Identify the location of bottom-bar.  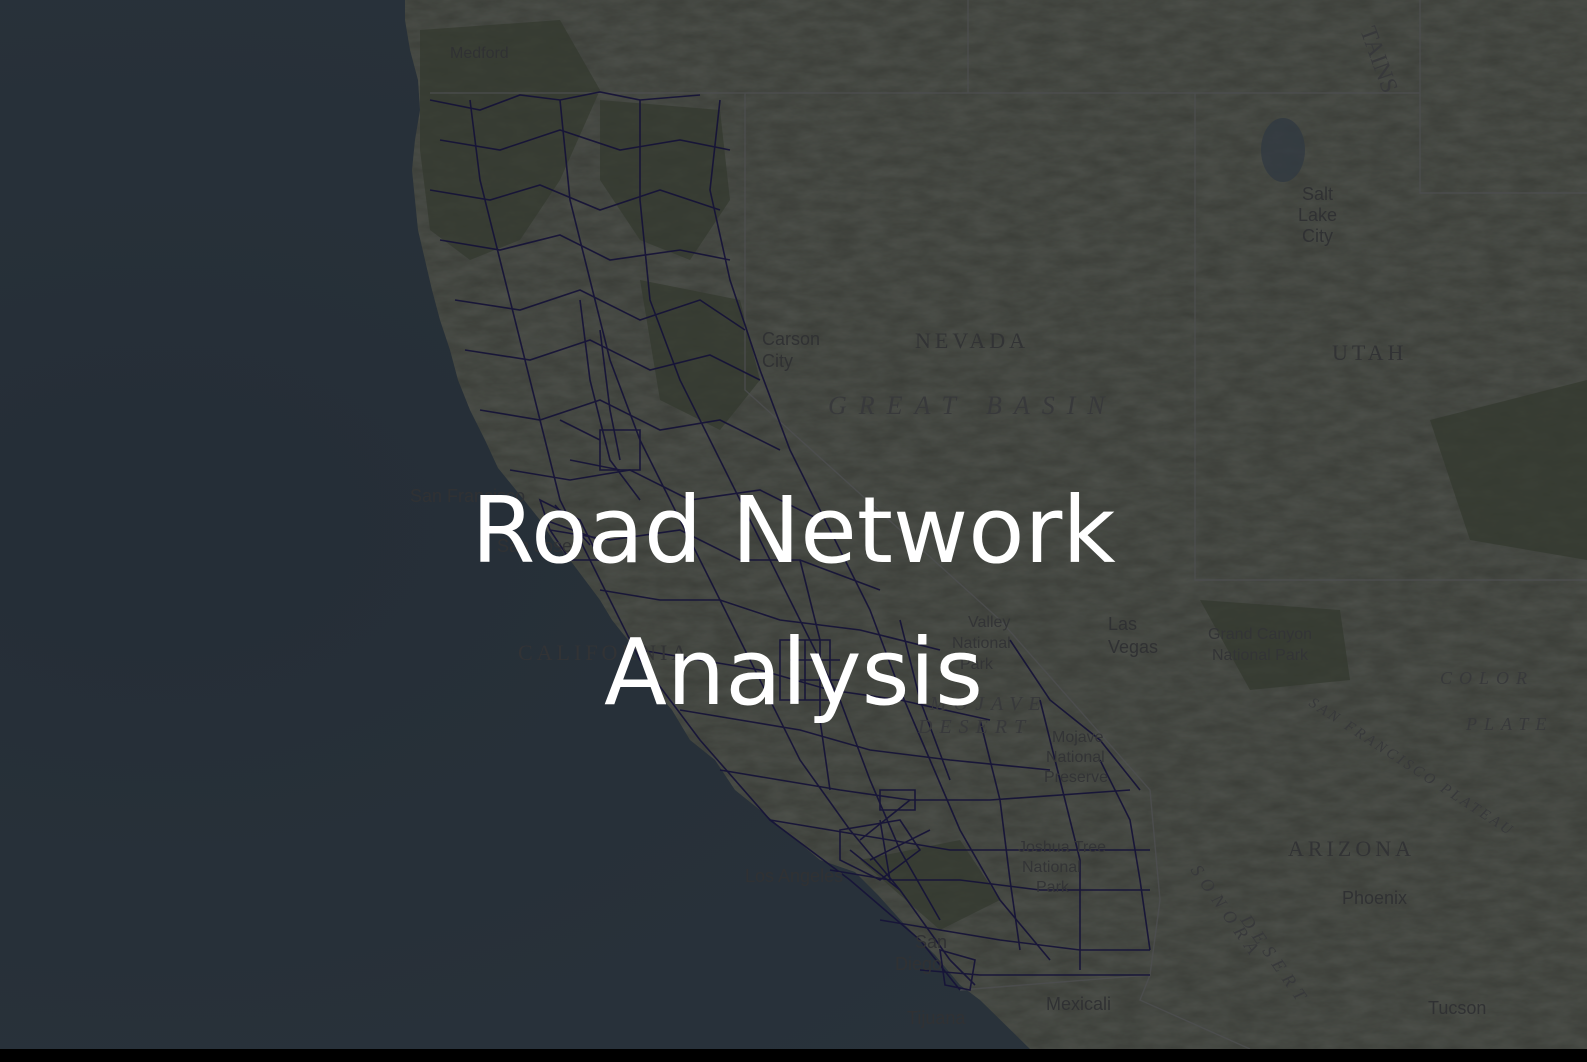
(793, 1055).